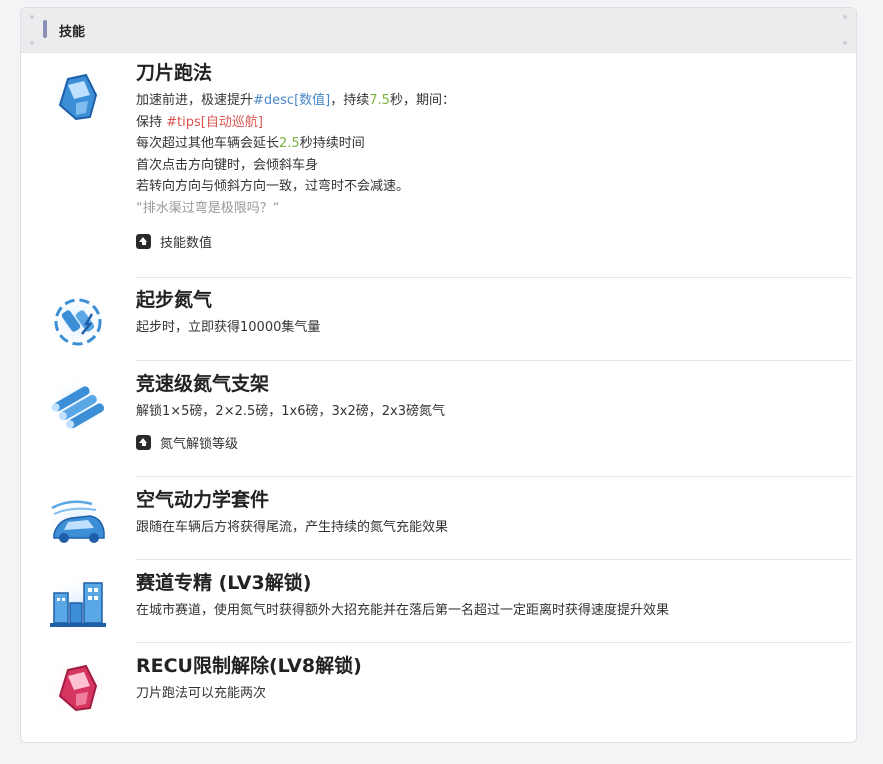  I want to click on desc-text: 每次超过其他车辆会延长, so click(208, 144).